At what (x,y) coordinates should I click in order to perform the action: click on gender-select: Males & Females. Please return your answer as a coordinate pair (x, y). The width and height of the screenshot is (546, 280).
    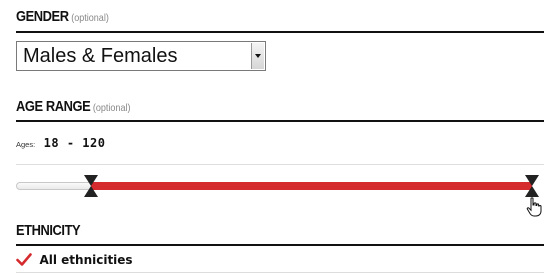
    Looking at the image, I should click on (141, 56).